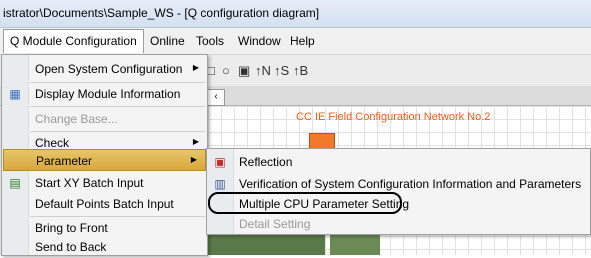 This screenshot has width=591, height=258. Describe the element at coordinates (263, 70) in the screenshot. I see `network-n-icon: ↑N` at that location.